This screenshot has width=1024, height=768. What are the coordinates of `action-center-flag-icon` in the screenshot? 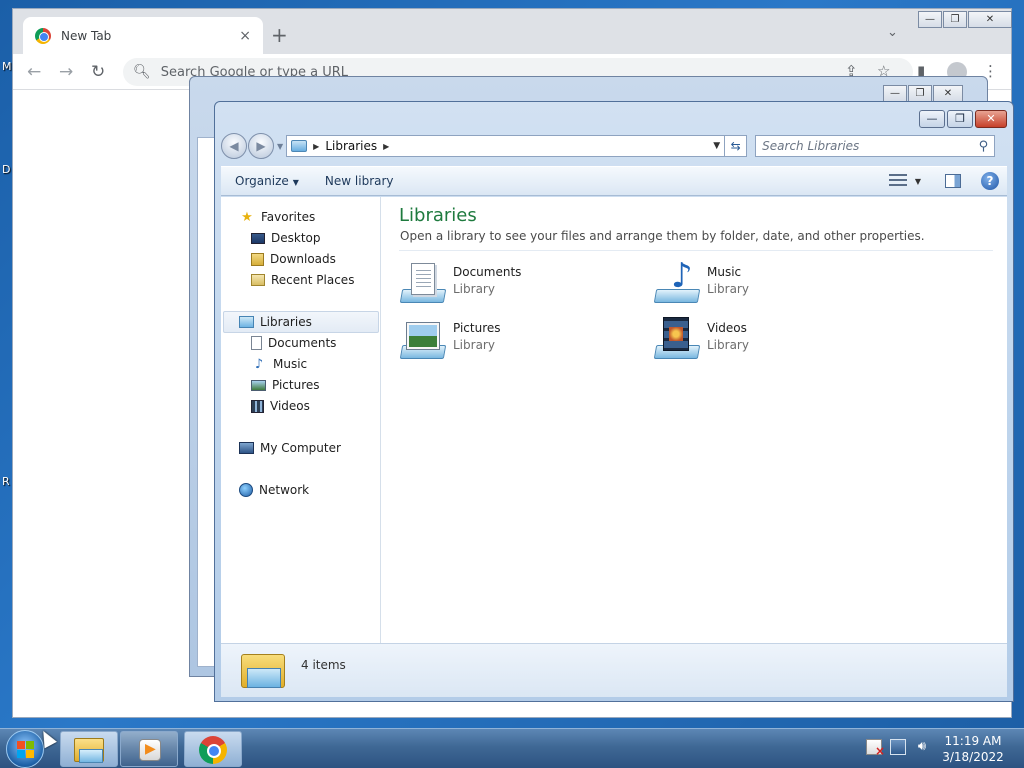 It's located at (875, 749).